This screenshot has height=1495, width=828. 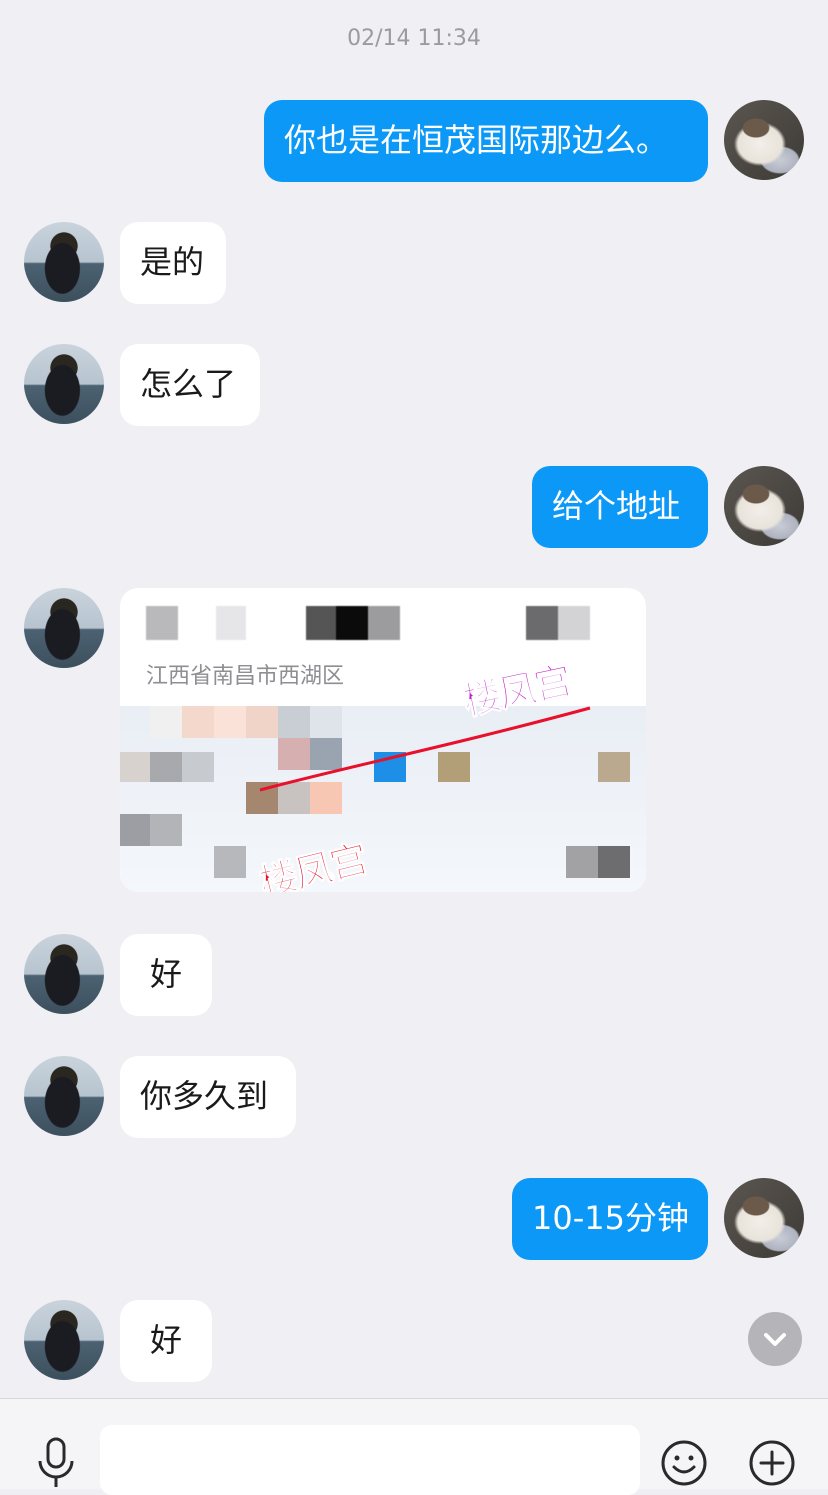 I want to click on location-title-mosaic, so click(x=381, y=623).